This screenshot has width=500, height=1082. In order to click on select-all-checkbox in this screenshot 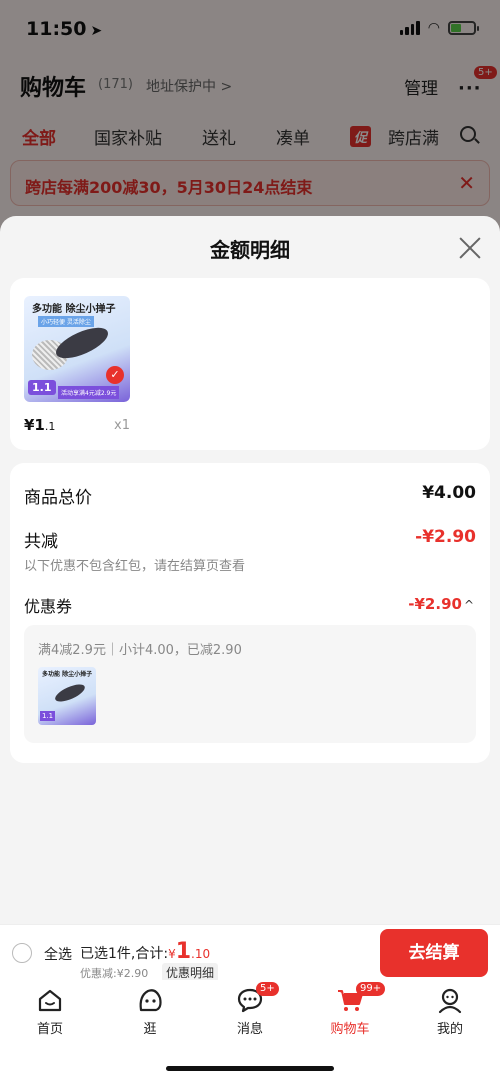, I will do `click(22, 953)`.